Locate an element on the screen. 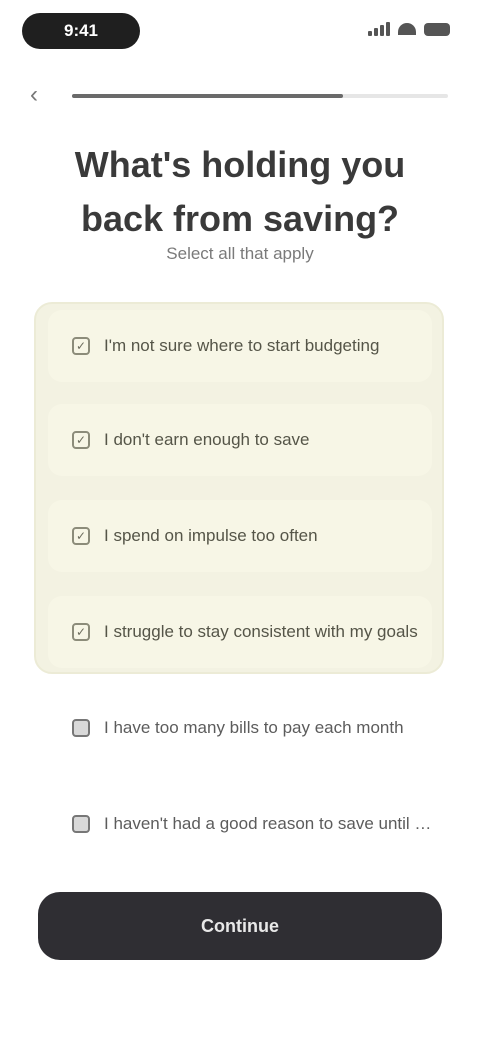 The height and width of the screenshot is (1040, 480). top-nav: ‹ is located at coordinates (240, 96).